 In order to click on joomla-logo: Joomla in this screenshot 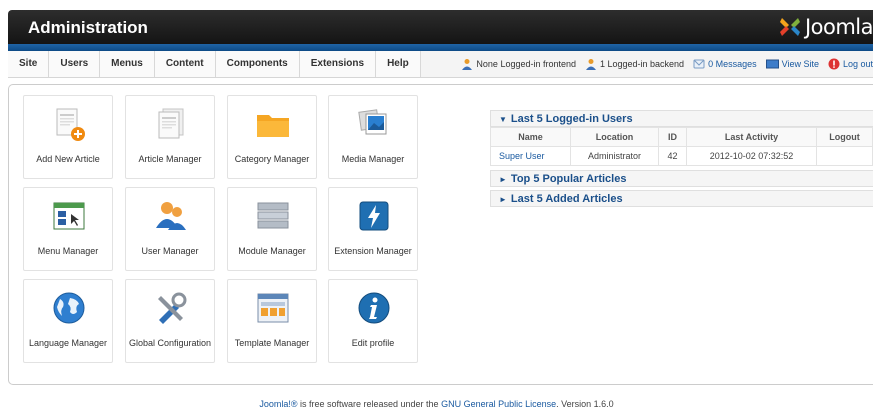, I will do `click(825, 27)`.